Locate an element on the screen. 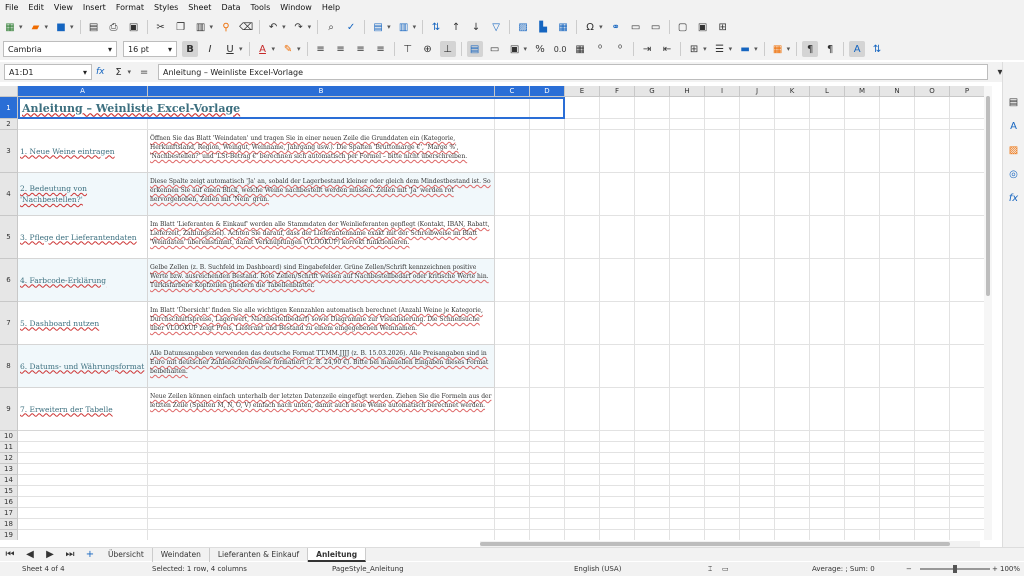 Image resolution: width=1024 pixels, height=576 pixels. menu-sheet: Sheet is located at coordinates (199, 8).